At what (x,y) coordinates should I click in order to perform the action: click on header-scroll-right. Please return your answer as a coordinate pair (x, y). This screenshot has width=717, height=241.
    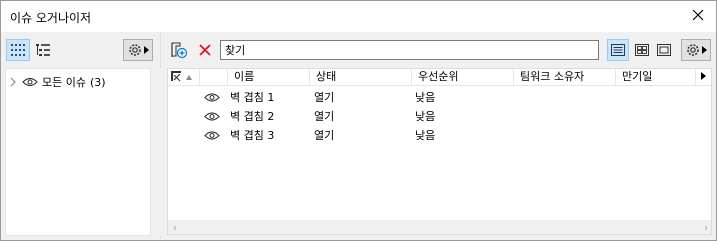
    Looking at the image, I should click on (703, 77).